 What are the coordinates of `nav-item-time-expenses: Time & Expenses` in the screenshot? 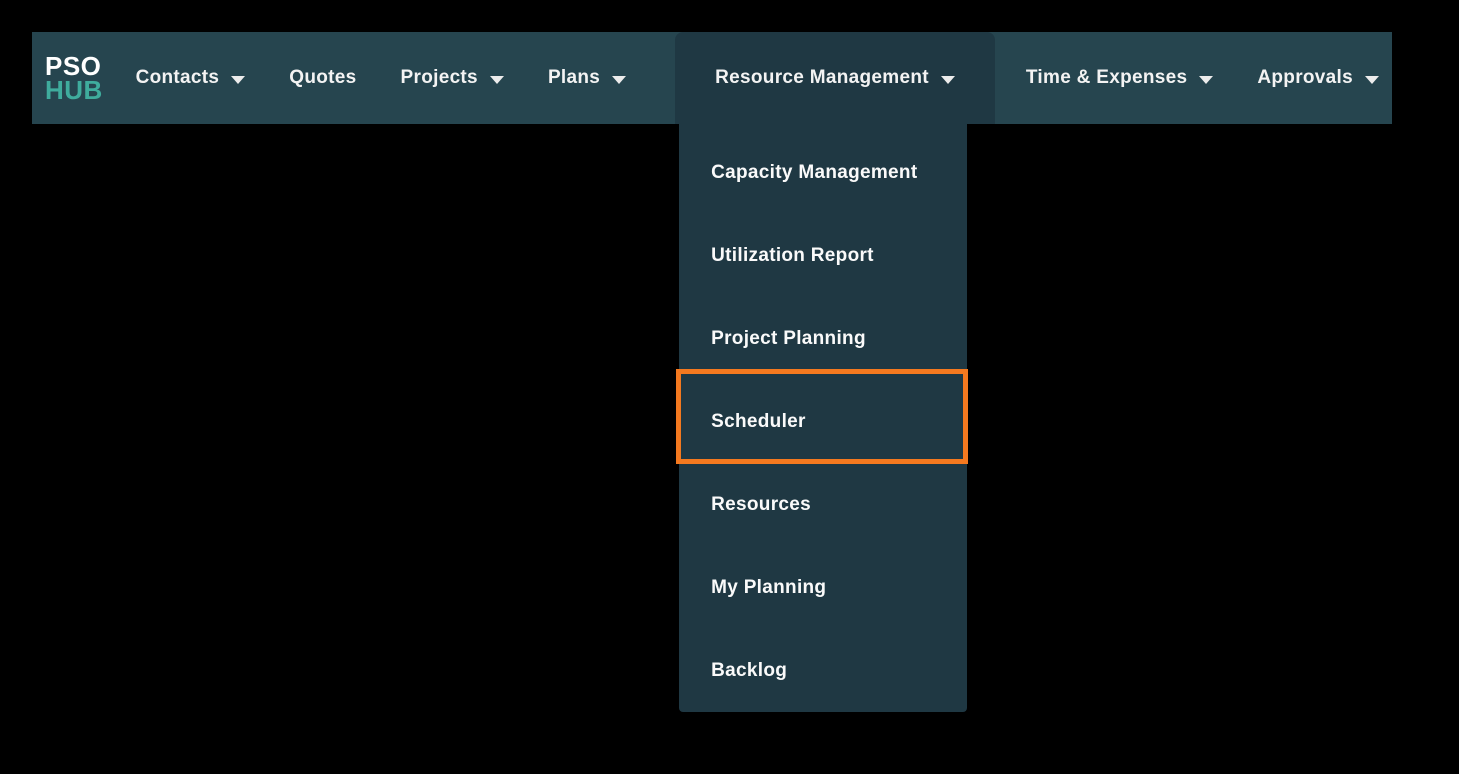 It's located at (1120, 78).